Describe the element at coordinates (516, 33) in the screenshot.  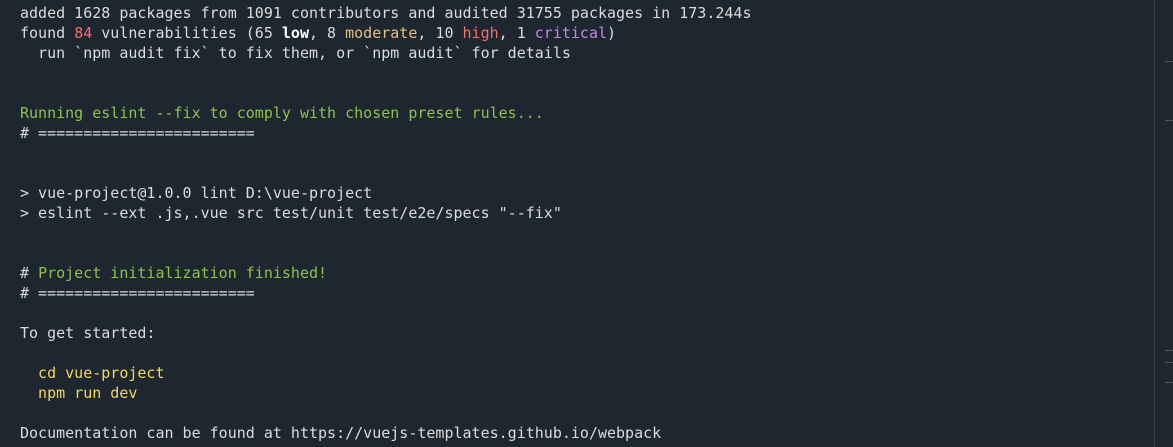
I see `vuln-mid4: , 1` at that location.